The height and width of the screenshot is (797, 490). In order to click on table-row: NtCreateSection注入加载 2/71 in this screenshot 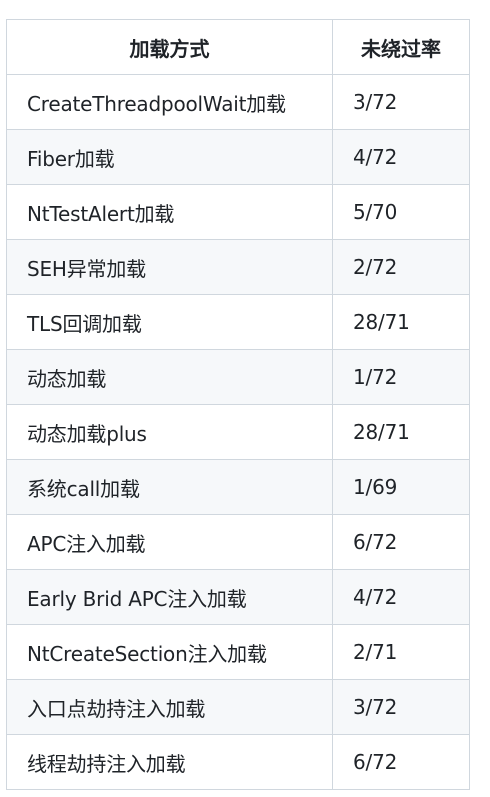, I will do `click(238, 652)`.